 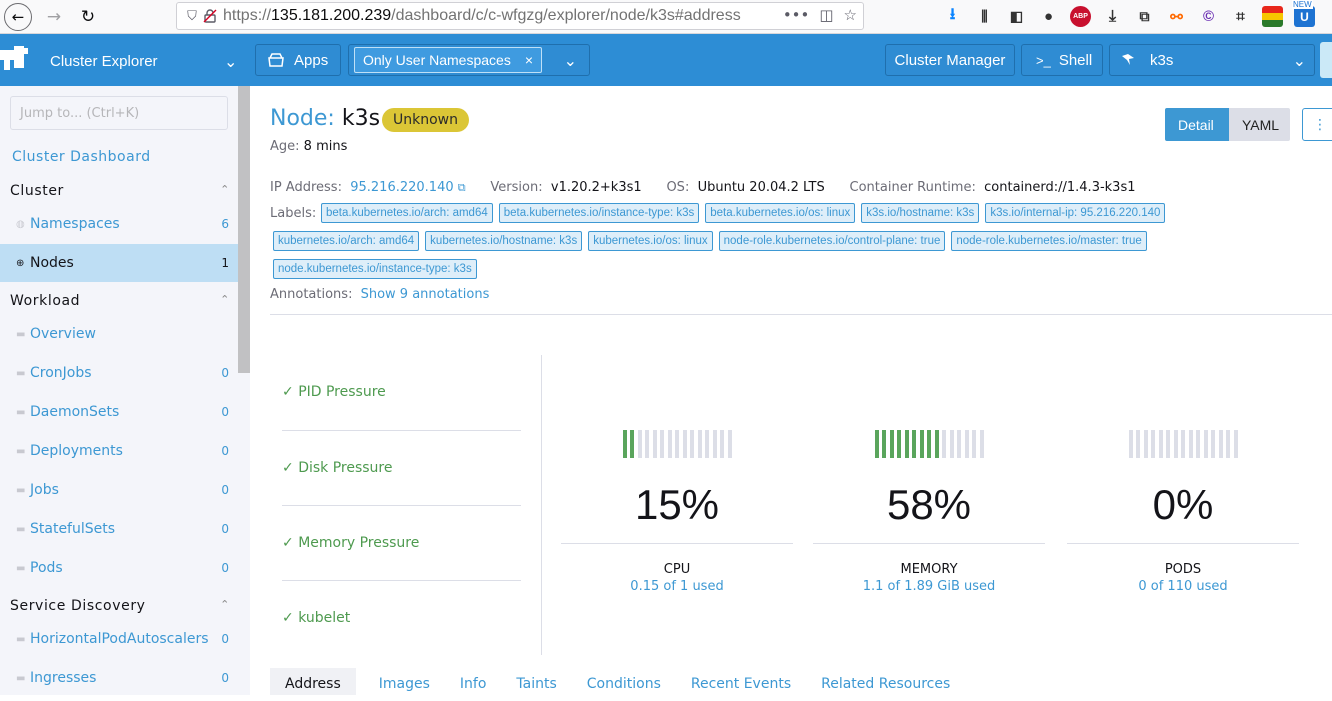 I want to click on condition-label: Disk Pressure, so click(x=345, y=468).